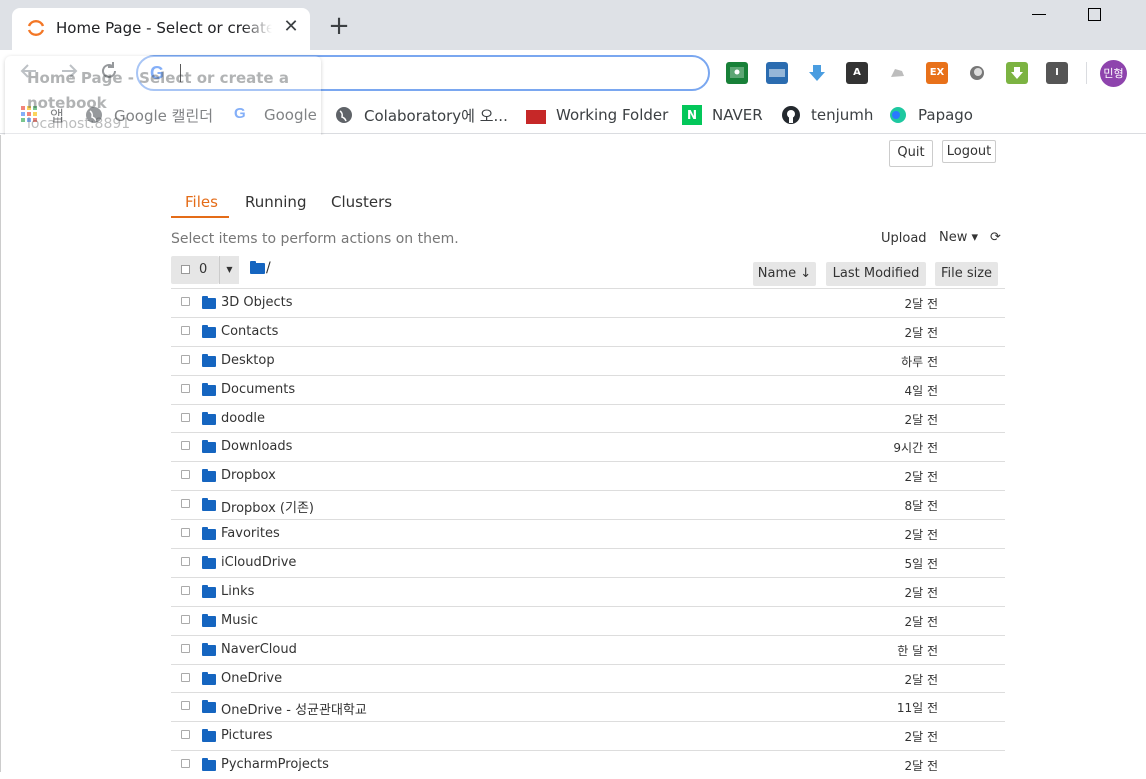  What do you see at coordinates (937, 73) in the screenshot?
I see `ex-extension-icon: EX` at bounding box center [937, 73].